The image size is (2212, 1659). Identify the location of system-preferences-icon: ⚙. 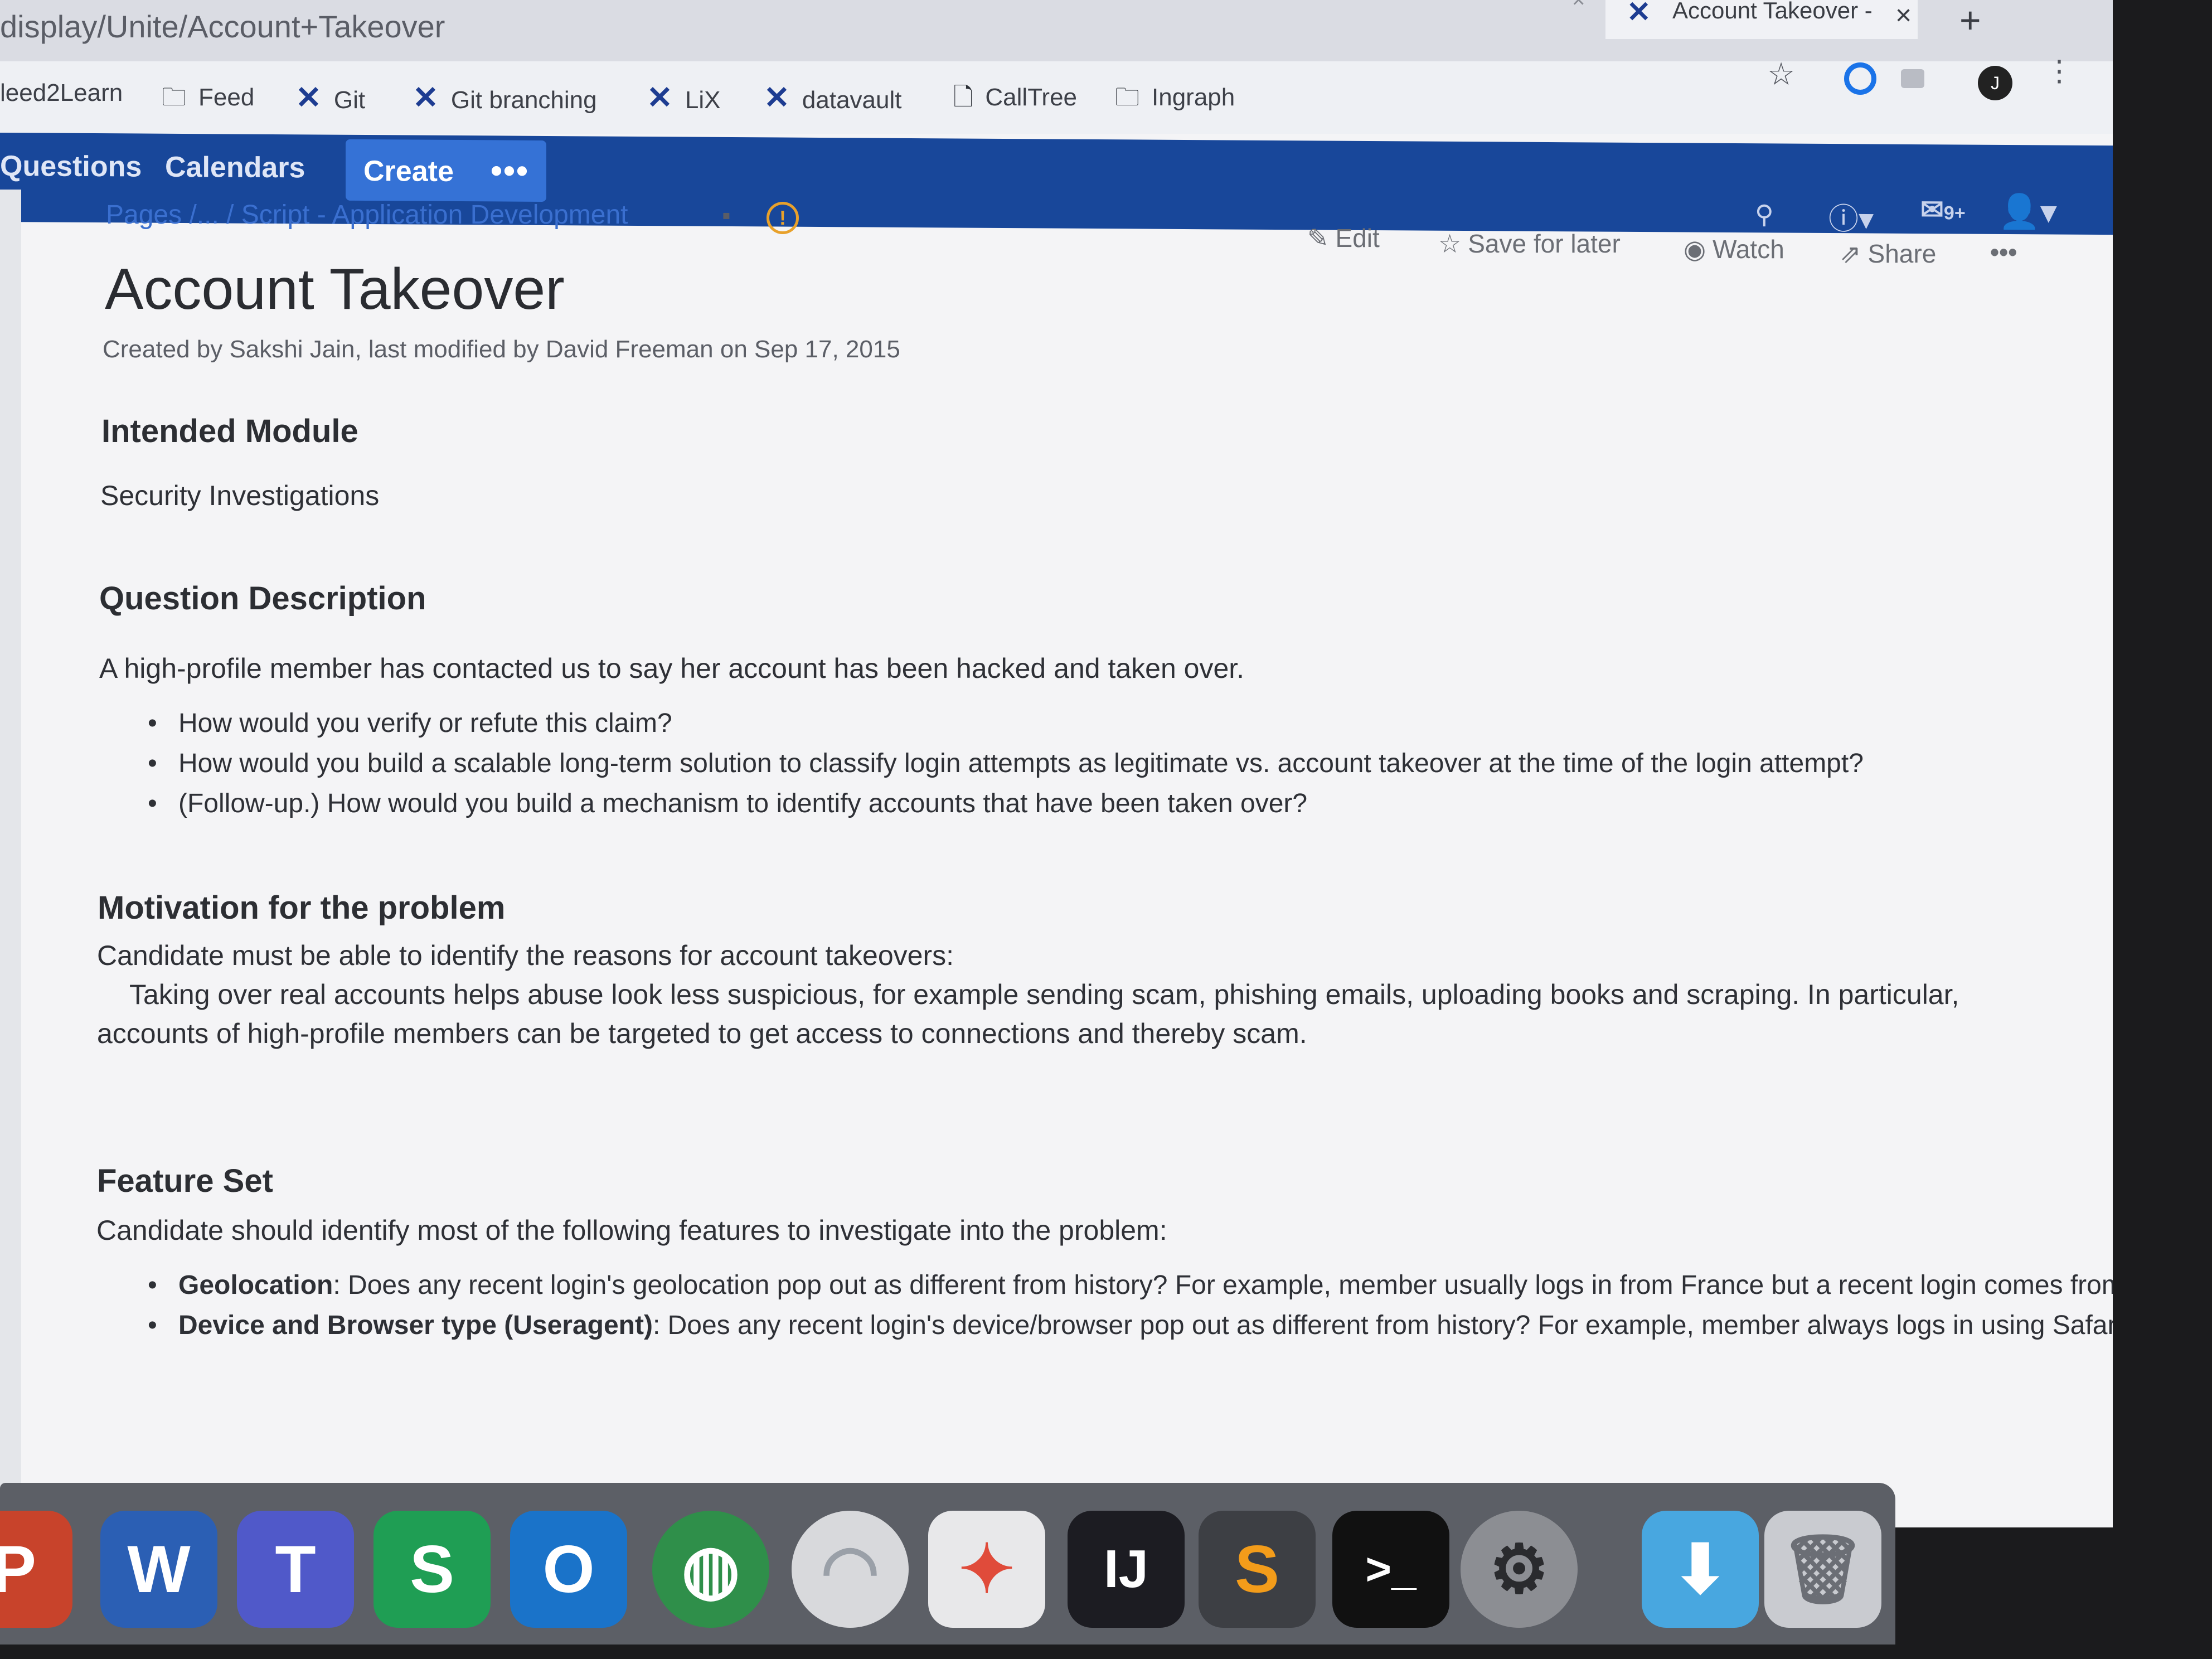
(1519, 1570).